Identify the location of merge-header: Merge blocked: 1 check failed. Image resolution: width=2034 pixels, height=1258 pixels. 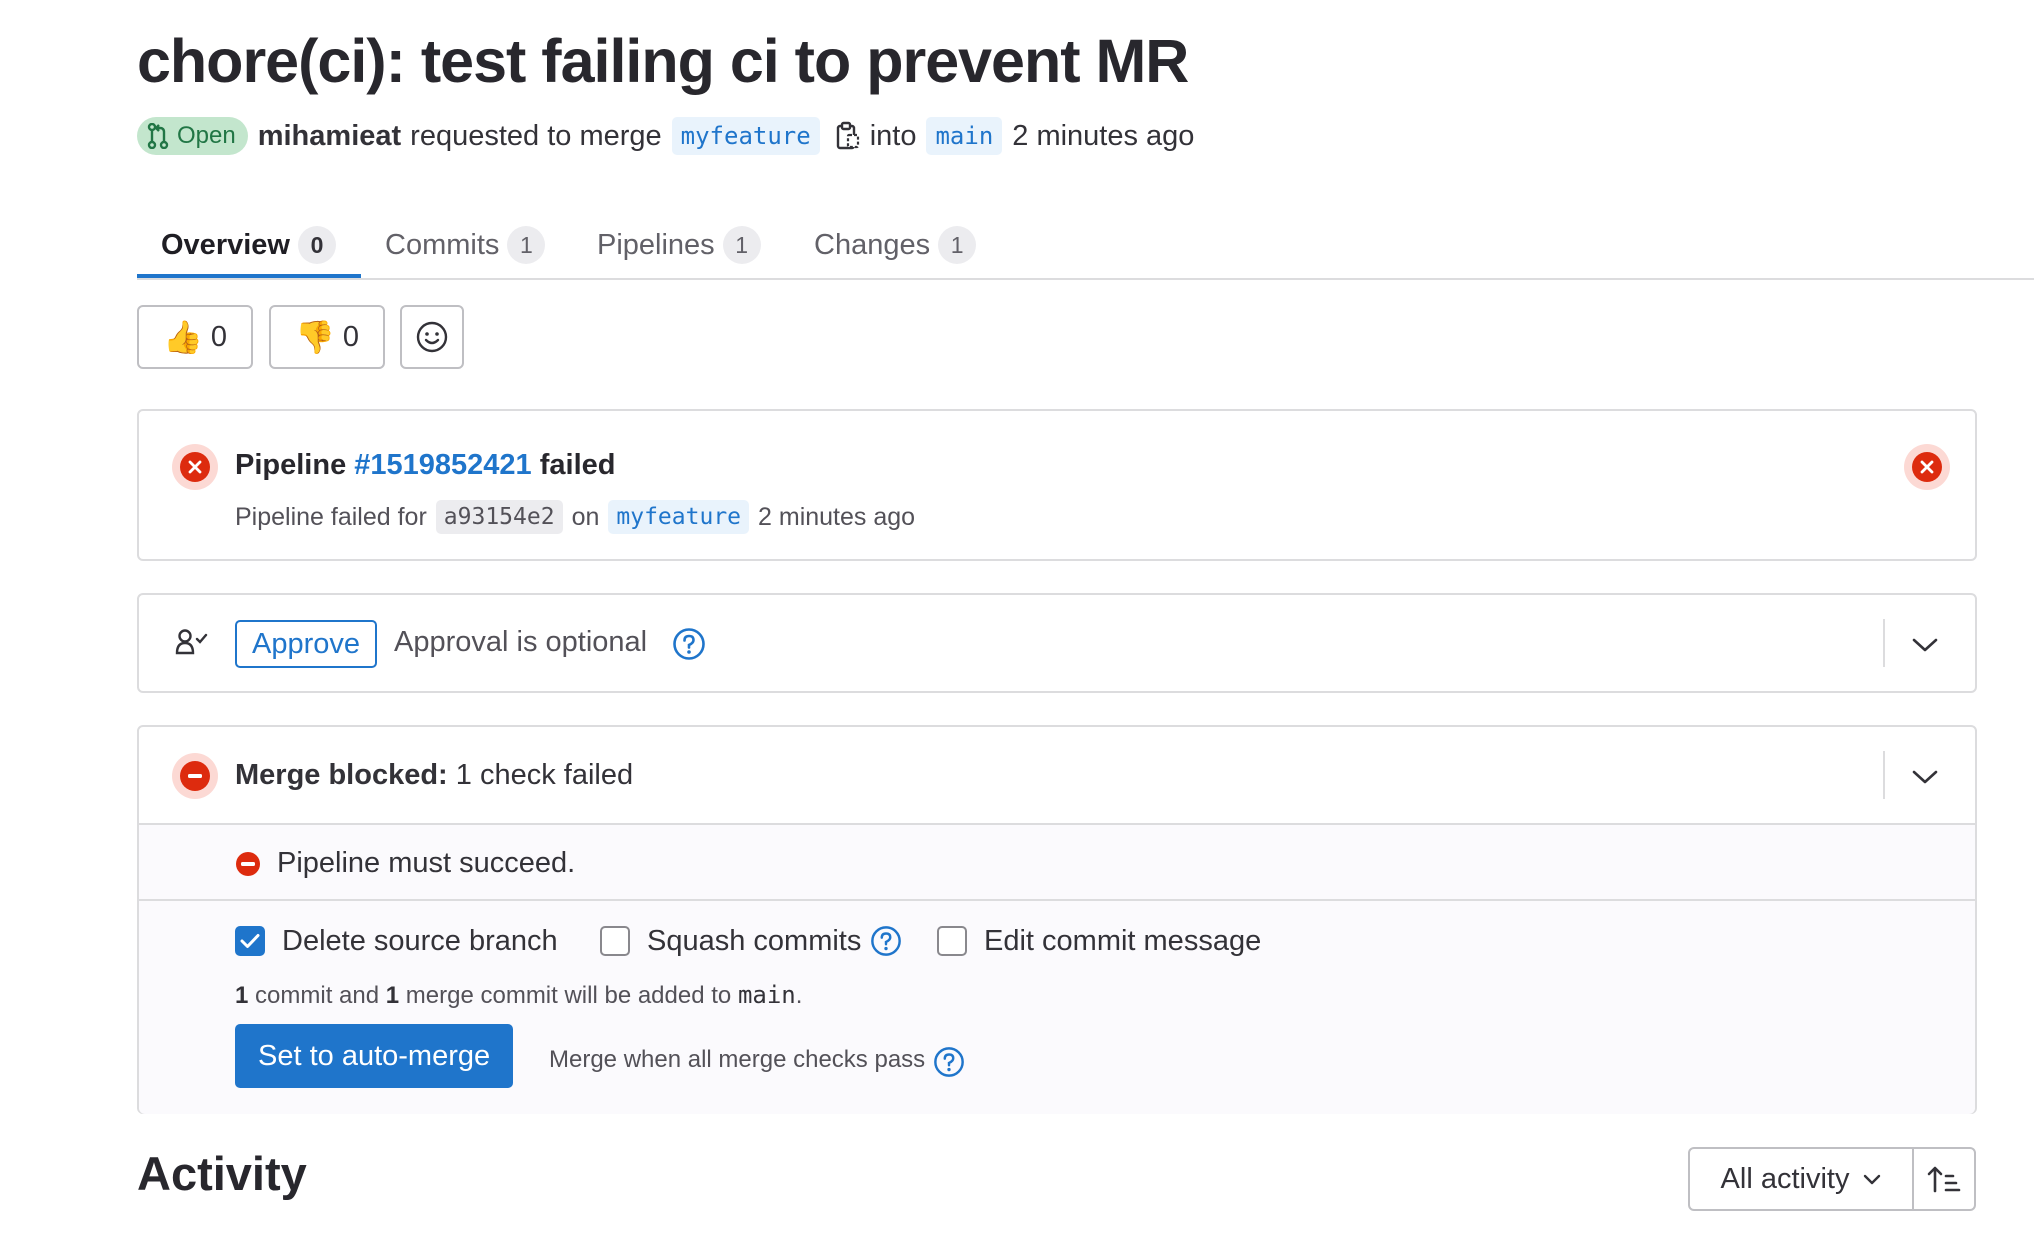
(1057, 776).